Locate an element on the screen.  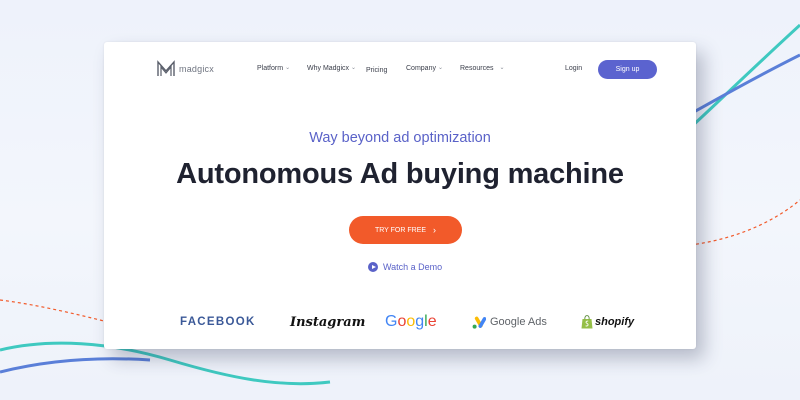
nav-company: Company ⌄ is located at coordinates (424, 68).